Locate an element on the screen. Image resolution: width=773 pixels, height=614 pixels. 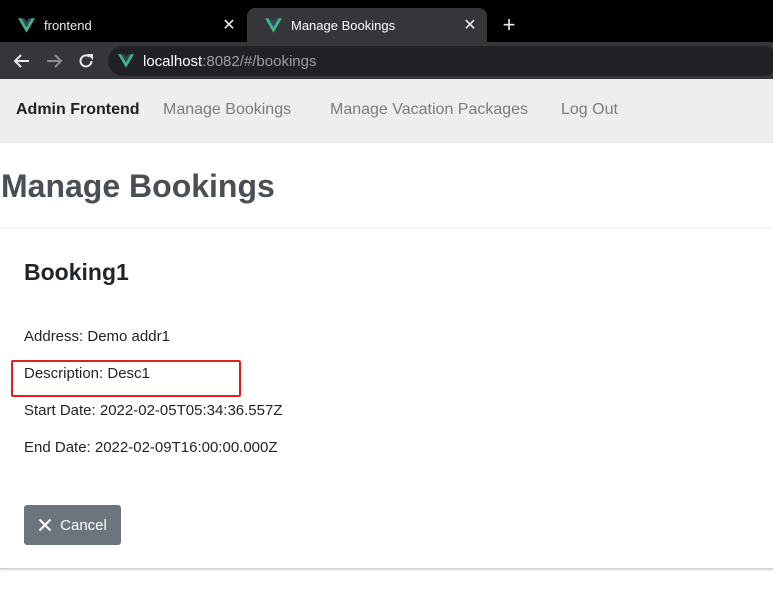
close-icon is located at coordinates (45, 525).